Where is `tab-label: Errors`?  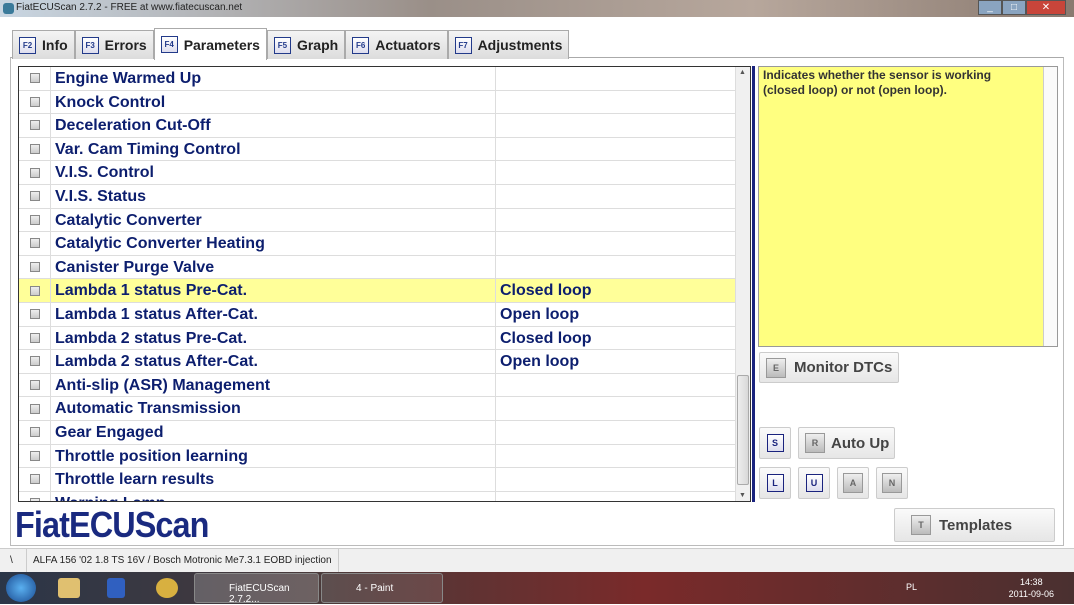 tab-label: Errors is located at coordinates (125, 45).